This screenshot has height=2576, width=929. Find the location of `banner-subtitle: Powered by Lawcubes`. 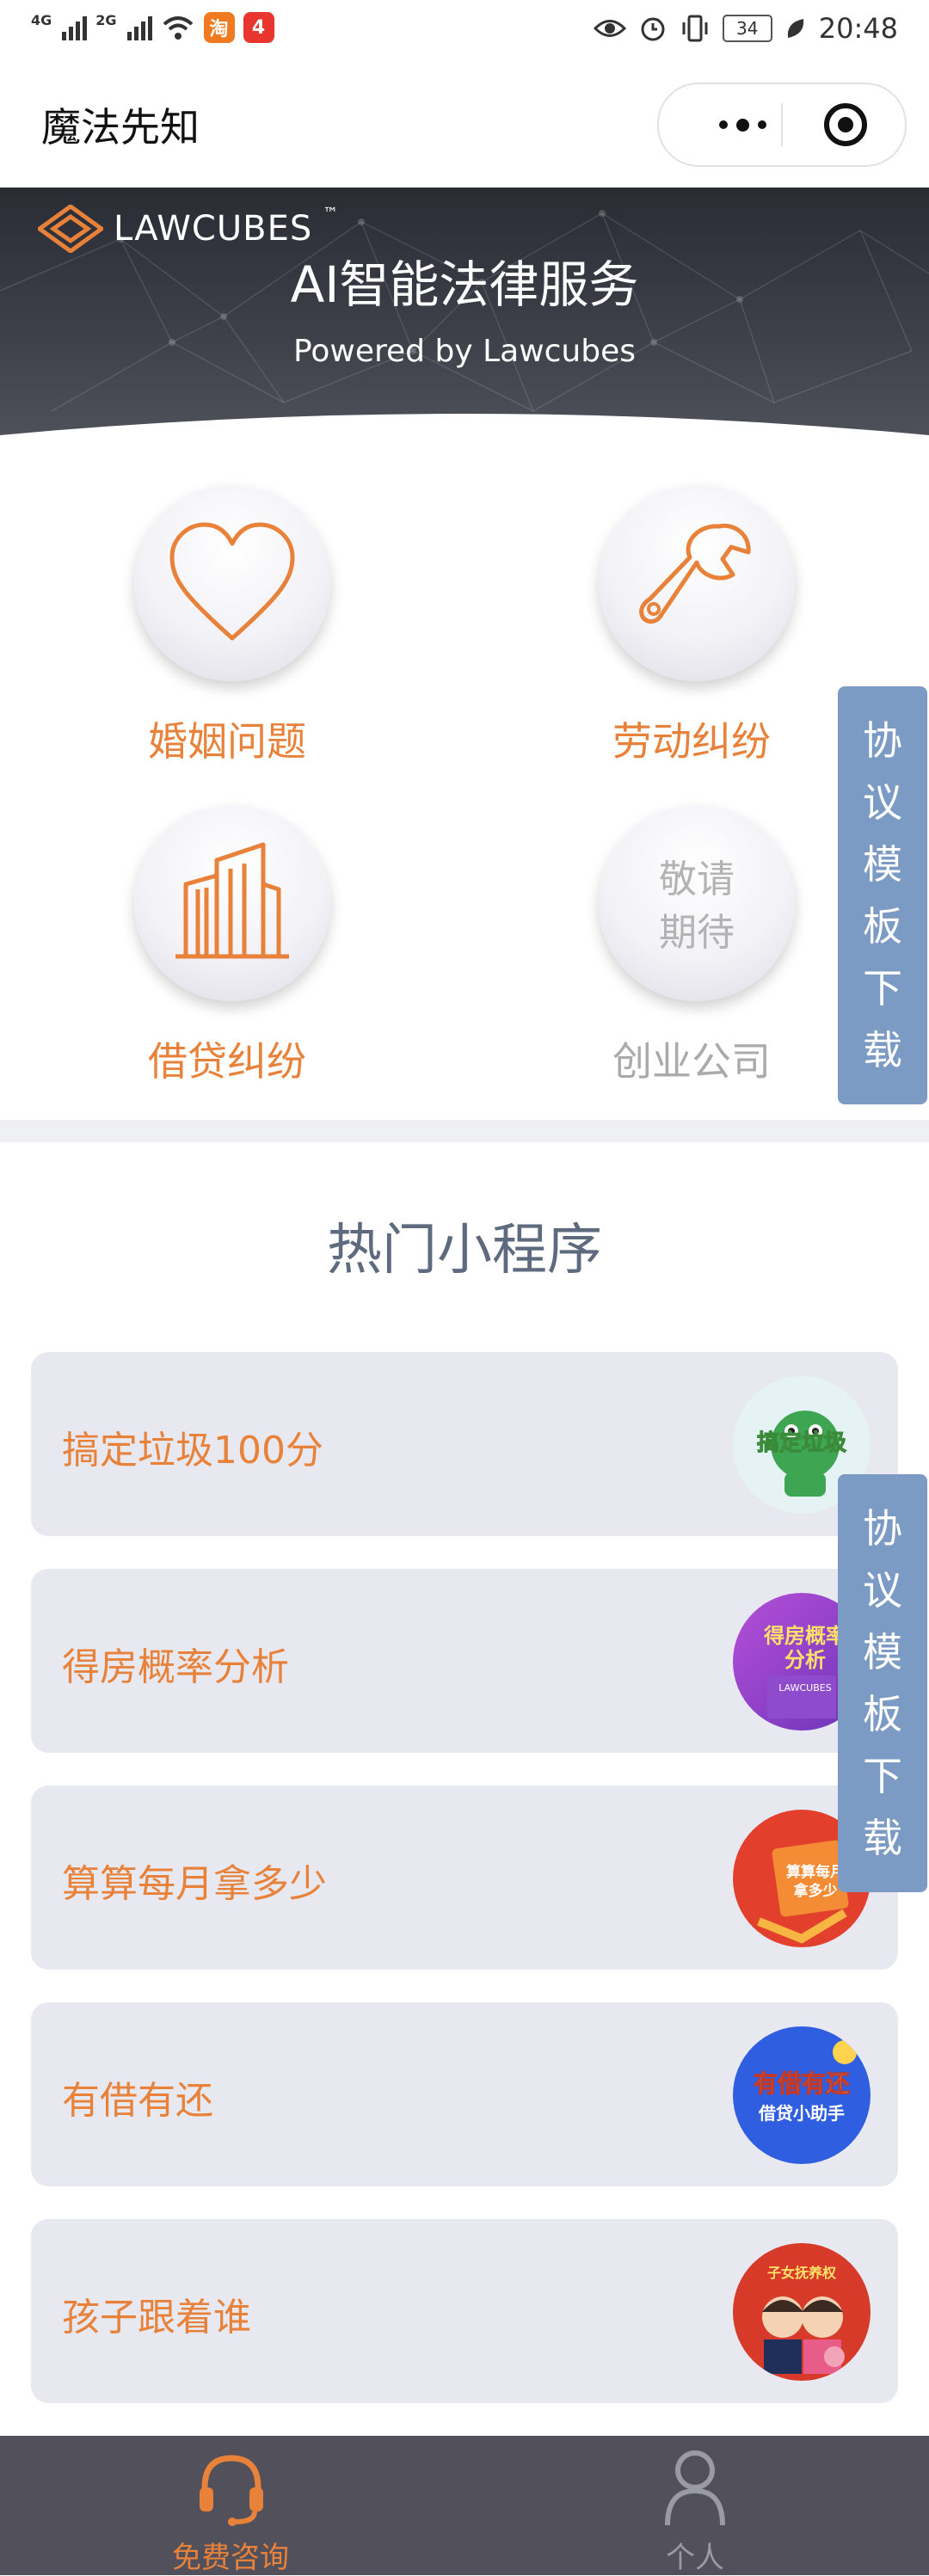

banner-subtitle: Powered by Lawcubes is located at coordinates (464, 351).